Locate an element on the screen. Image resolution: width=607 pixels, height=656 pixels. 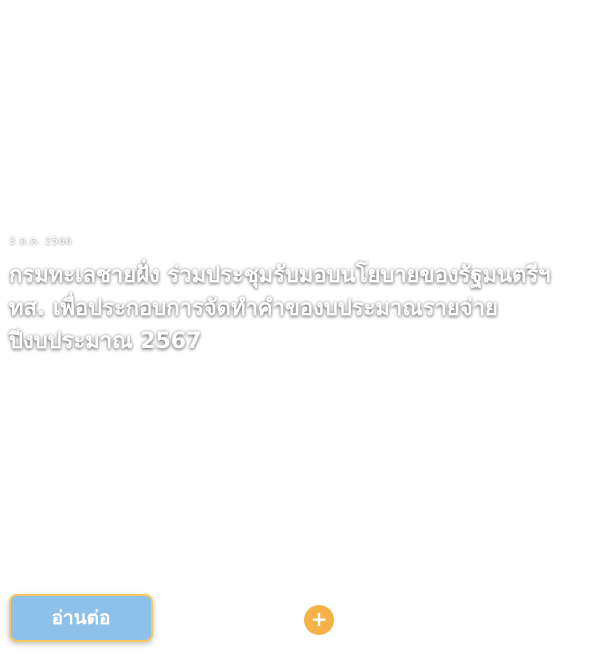
read-more-button: อ่านต่อ is located at coordinates (81, 618).